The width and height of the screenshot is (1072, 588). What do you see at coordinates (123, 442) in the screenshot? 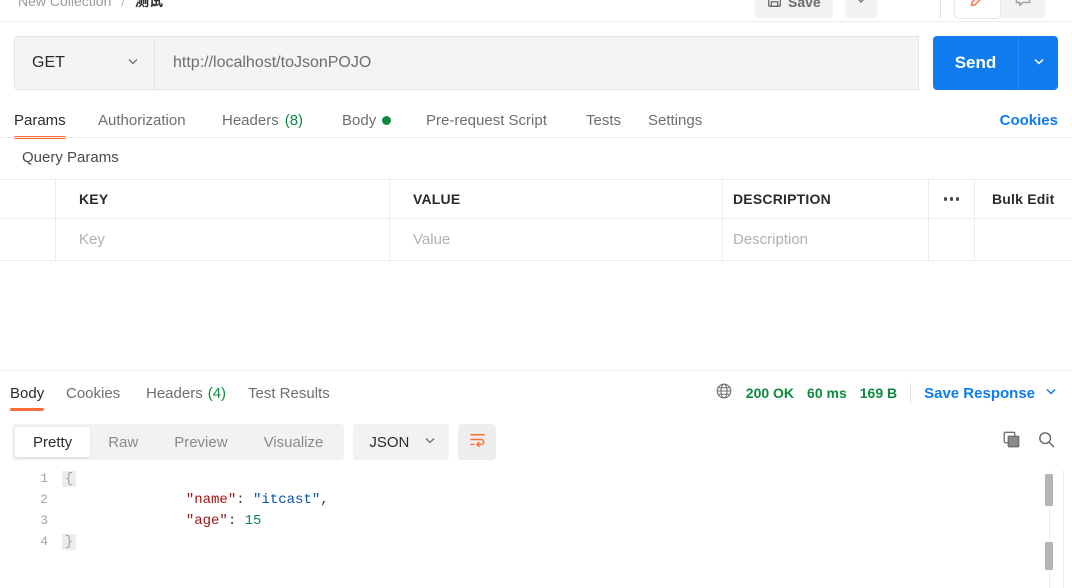
I see `view-mode-raw: Raw` at bounding box center [123, 442].